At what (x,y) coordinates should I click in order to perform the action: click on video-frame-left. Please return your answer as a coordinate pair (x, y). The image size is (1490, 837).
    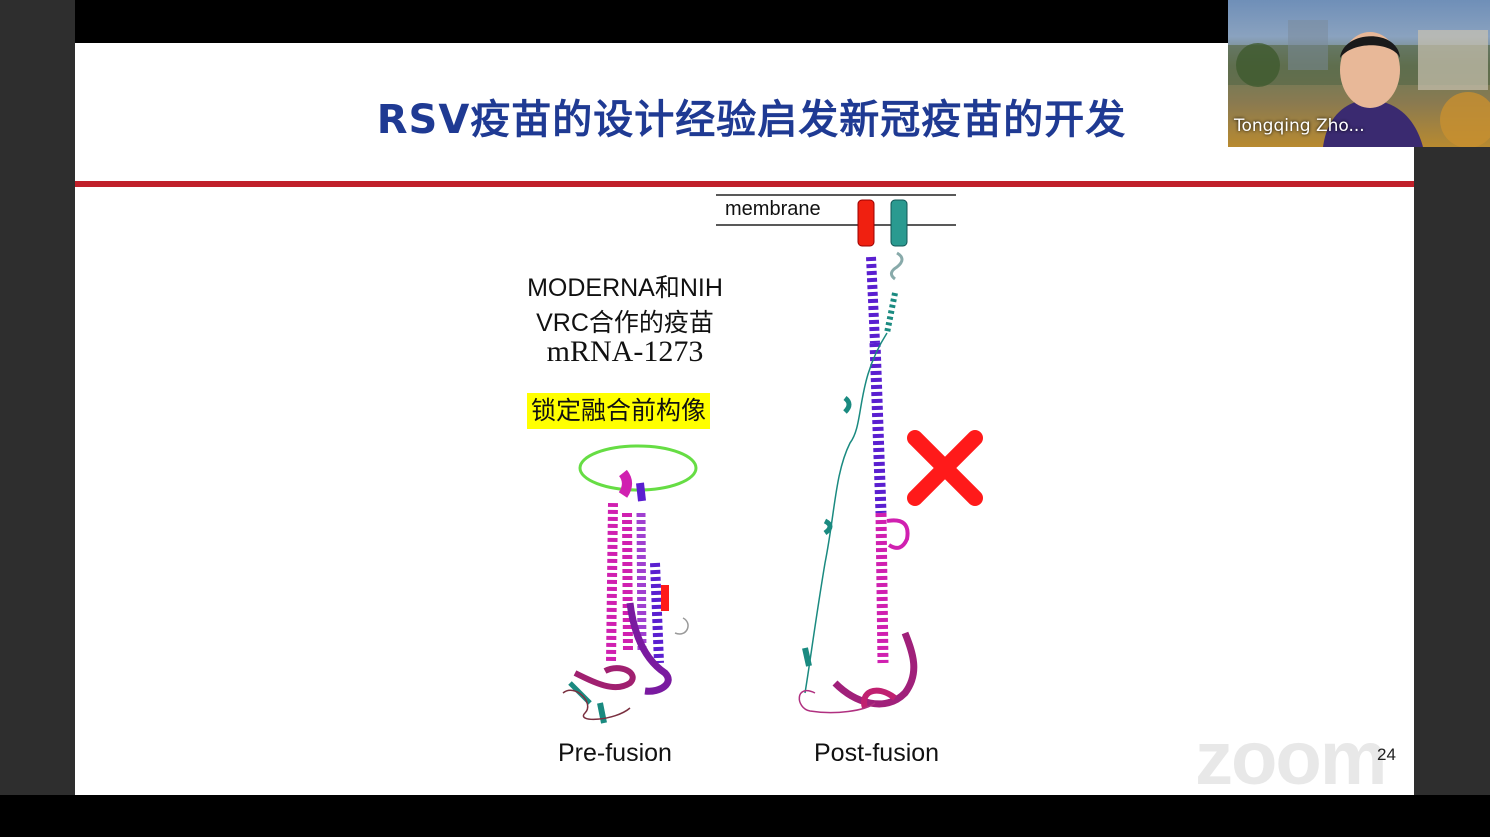
    Looking at the image, I should click on (37, 418).